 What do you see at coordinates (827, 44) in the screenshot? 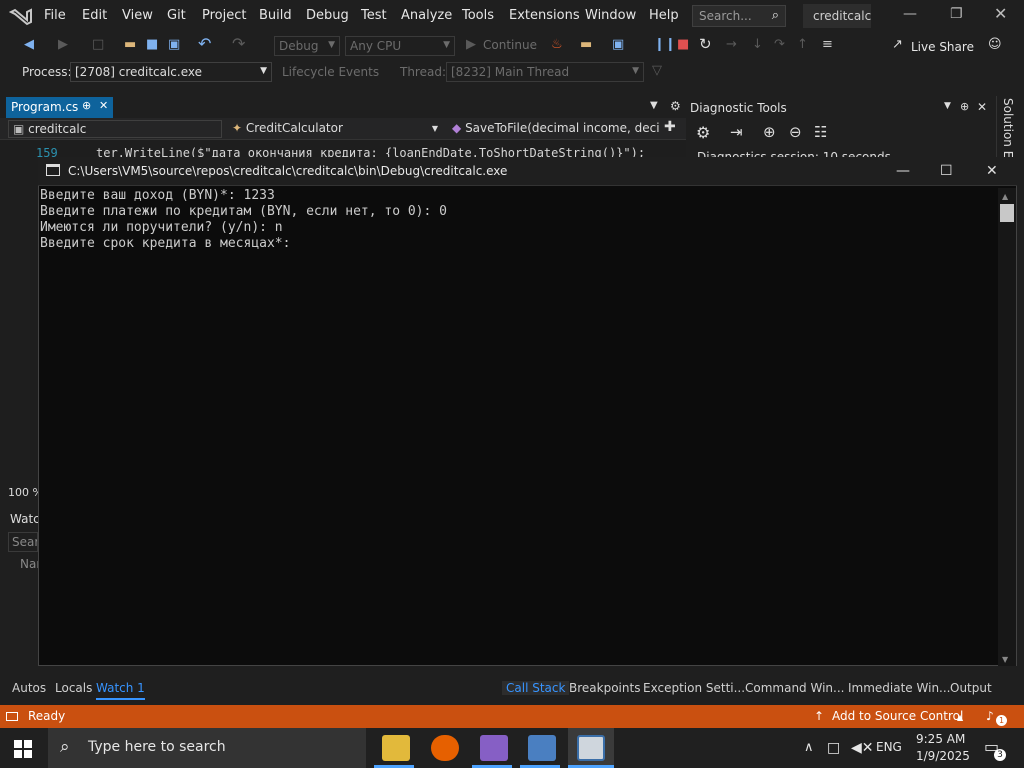
I see `breakpoint-layout-icon: ≡` at bounding box center [827, 44].